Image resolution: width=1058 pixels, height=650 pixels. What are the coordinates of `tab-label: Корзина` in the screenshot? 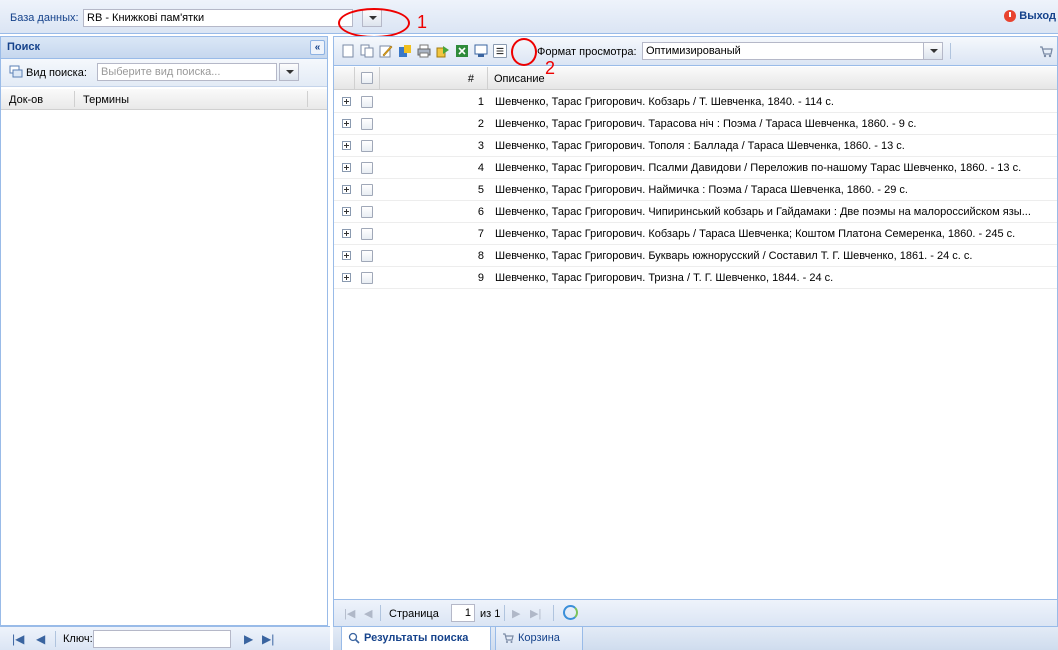 It's located at (539, 638).